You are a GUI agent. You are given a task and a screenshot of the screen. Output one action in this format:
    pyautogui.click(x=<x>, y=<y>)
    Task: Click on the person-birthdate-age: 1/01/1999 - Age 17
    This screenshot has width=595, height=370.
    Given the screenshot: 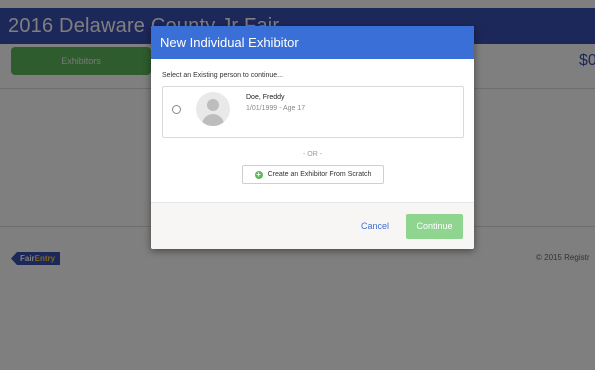 What is the action you would take?
    pyautogui.click(x=276, y=108)
    